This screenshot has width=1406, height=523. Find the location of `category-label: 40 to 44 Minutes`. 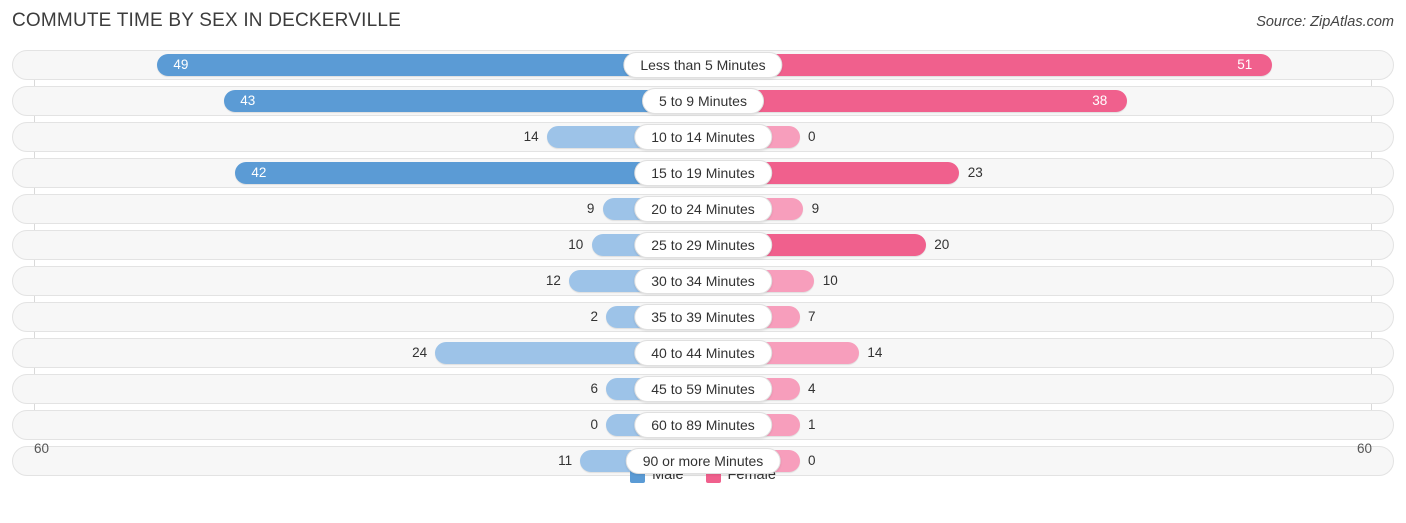

category-label: 40 to 44 Minutes is located at coordinates (703, 353).